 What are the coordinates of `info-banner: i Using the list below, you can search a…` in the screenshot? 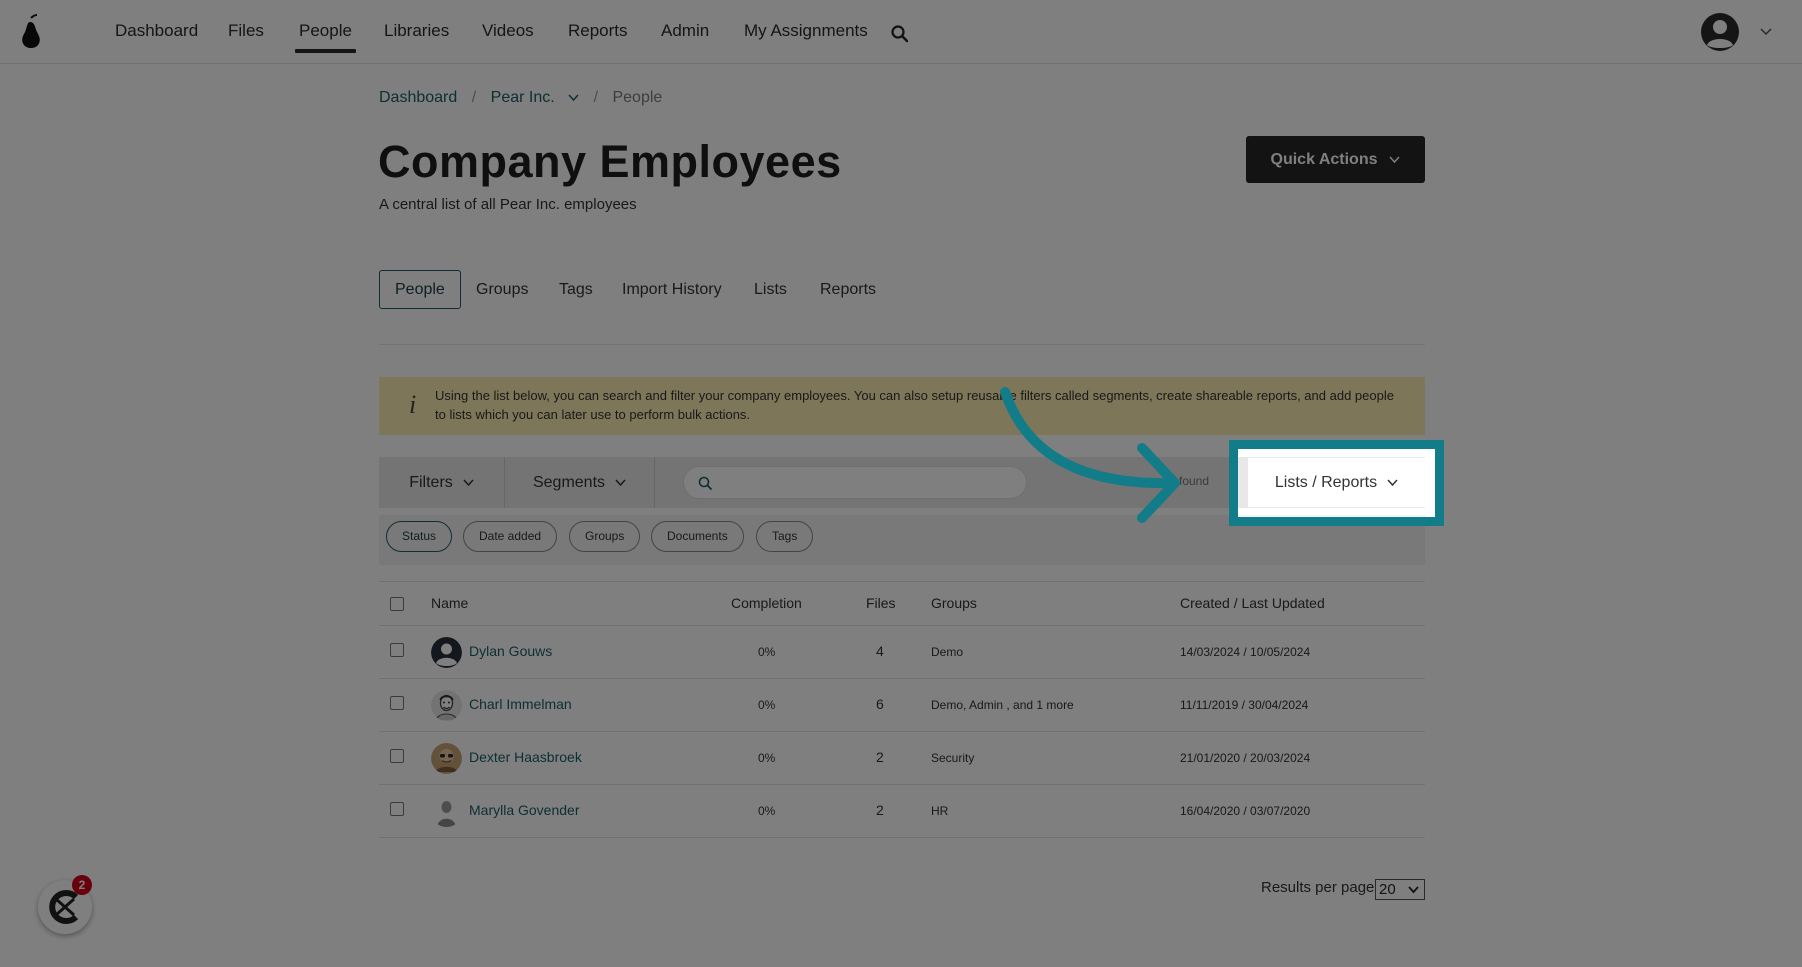 It's located at (902, 406).